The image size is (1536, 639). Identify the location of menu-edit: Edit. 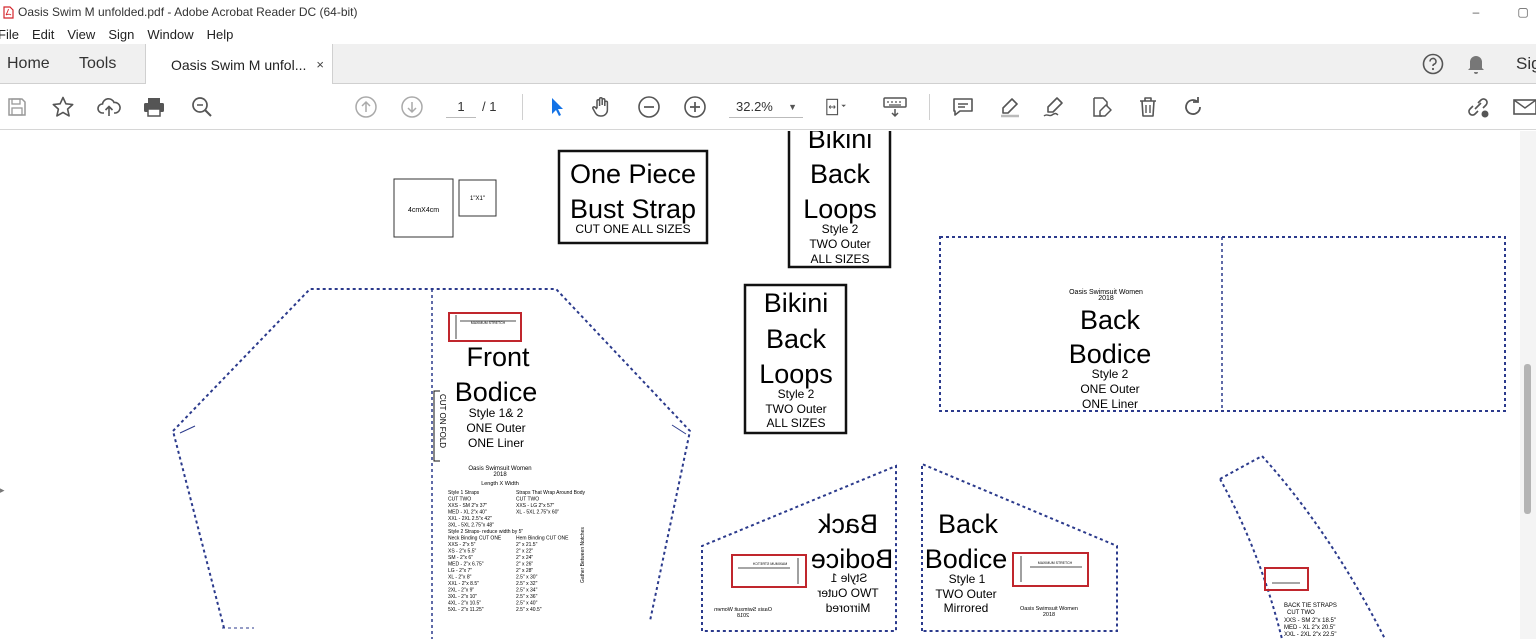
(43, 34).